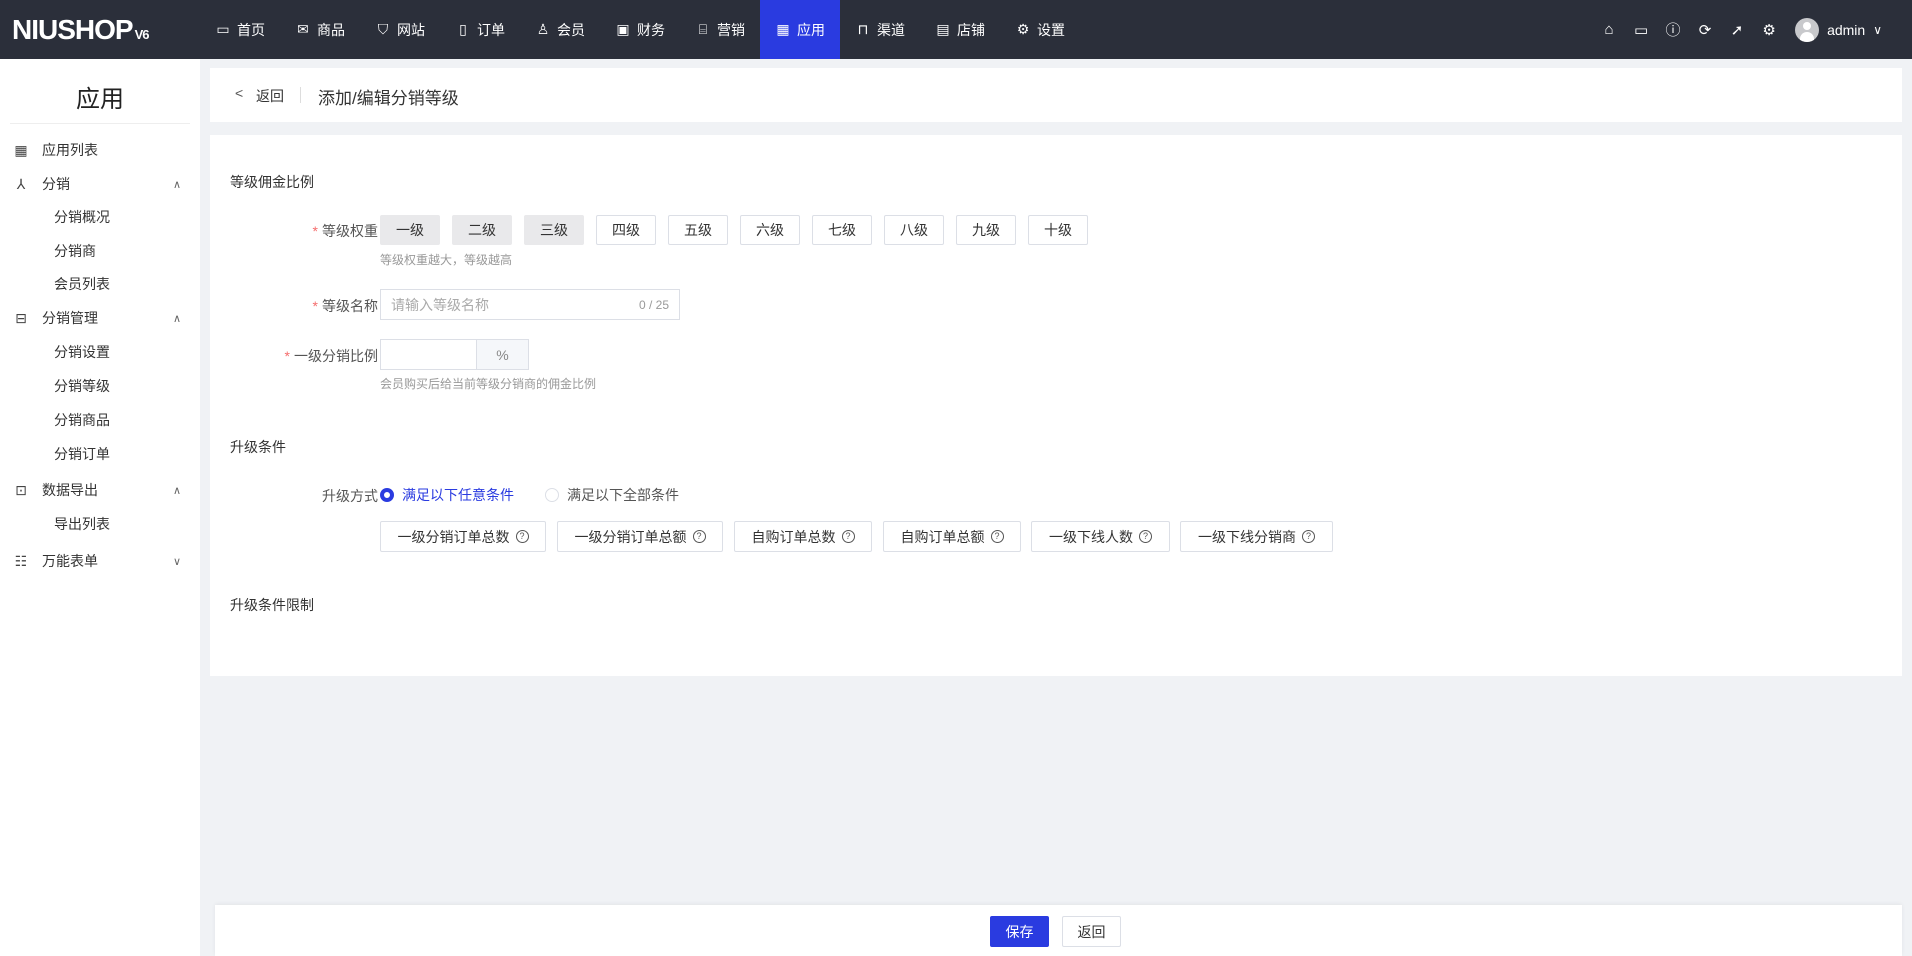 The width and height of the screenshot is (1912, 956). I want to click on condition-button: 自购订单总数?, so click(803, 536).